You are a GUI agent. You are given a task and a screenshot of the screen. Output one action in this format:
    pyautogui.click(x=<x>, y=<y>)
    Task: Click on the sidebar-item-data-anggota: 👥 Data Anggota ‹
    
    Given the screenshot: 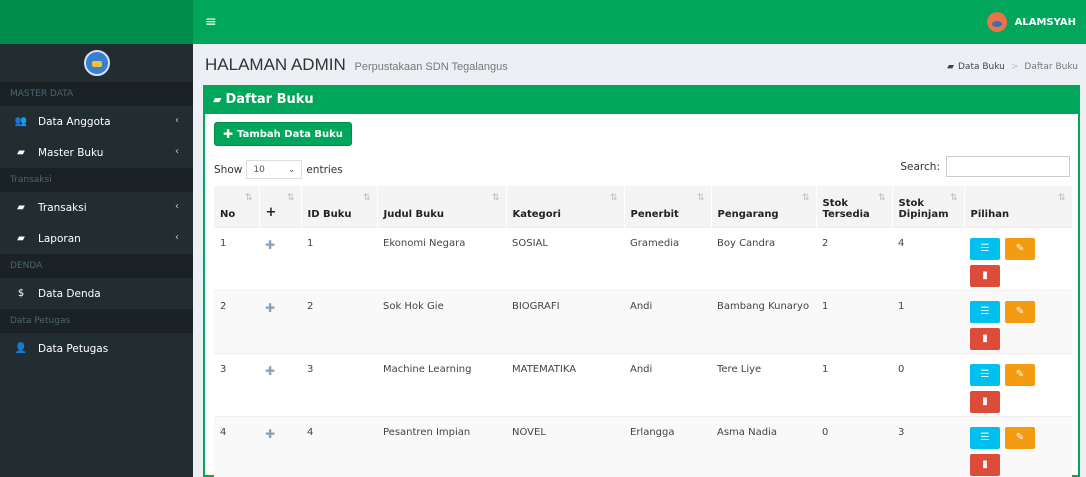 What is the action you would take?
    pyautogui.click(x=96, y=121)
    